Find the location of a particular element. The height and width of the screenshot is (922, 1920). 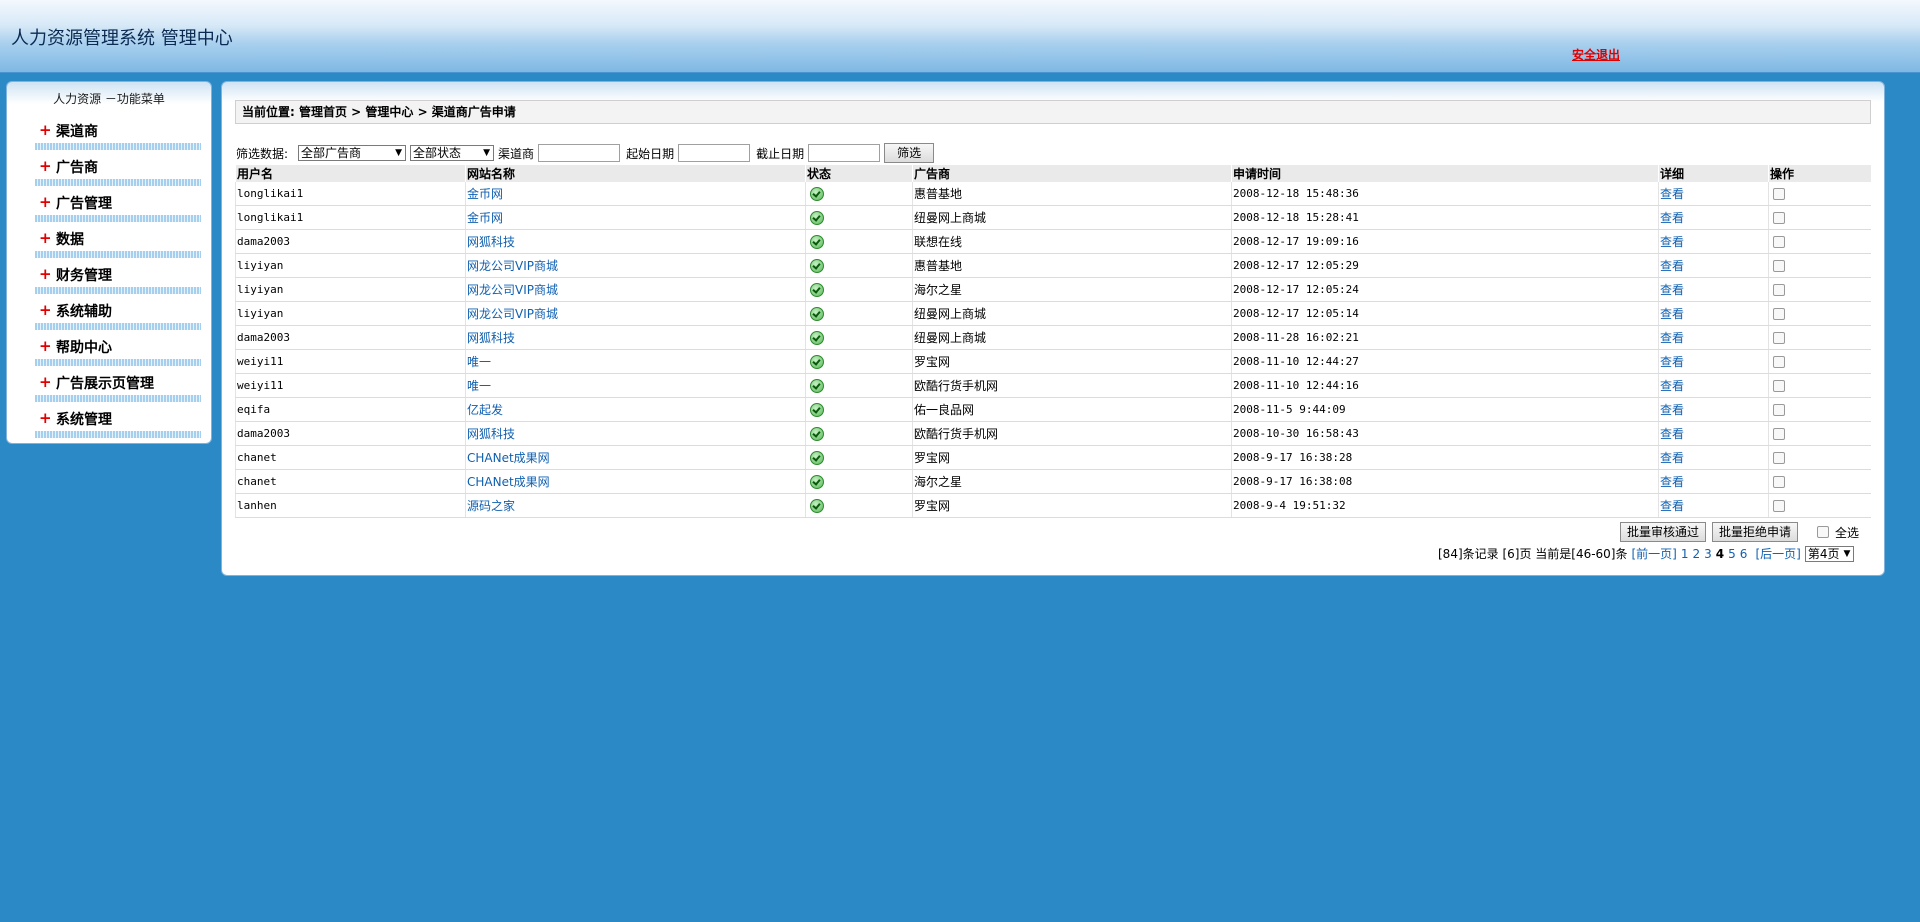

sidebar-item: + 财务管理 is located at coordinates (118, 280).